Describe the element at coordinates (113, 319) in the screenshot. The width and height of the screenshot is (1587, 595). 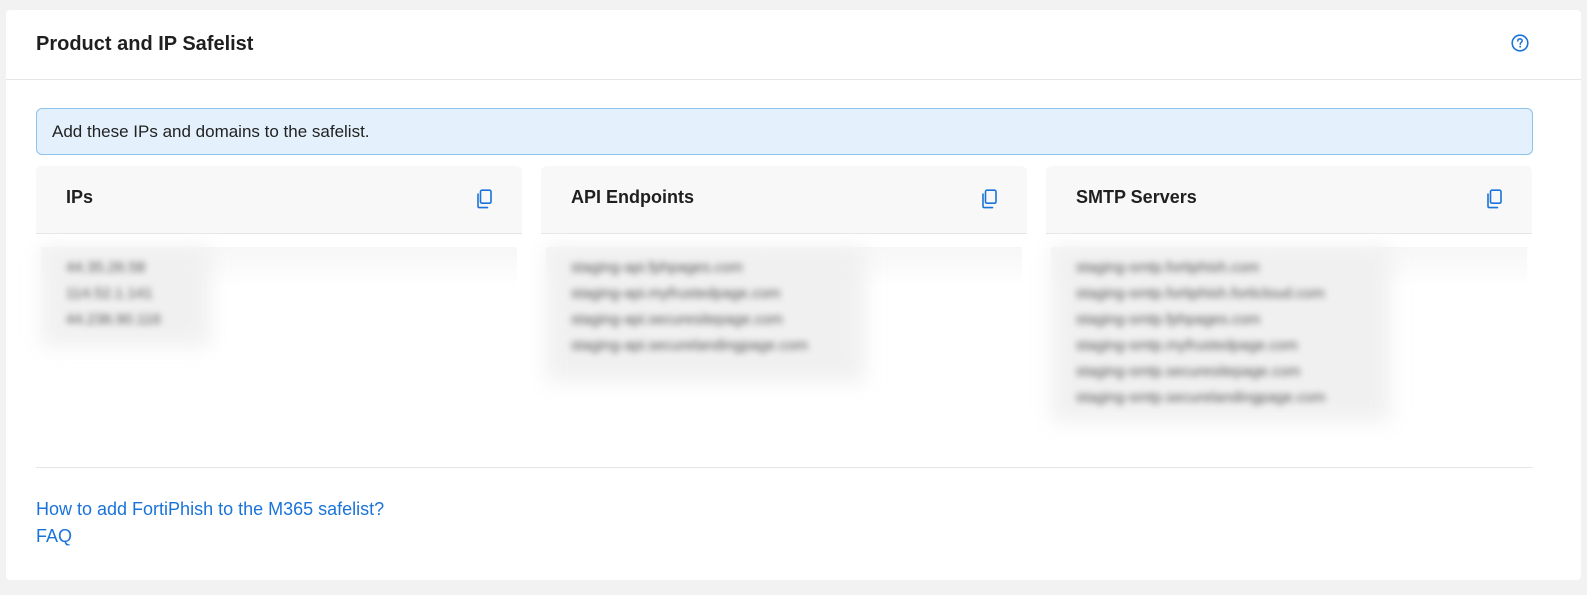
I see `list-item: 44.236.90.116` at that location.